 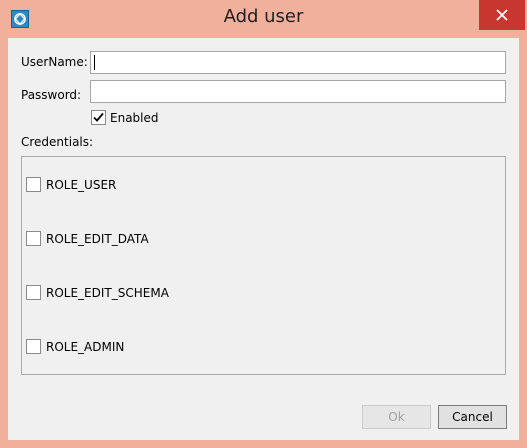 What do you see at coordinates (97, 239) in the screenshot?
I see `role-edit-data-label: ROLE_EDIT_DATA` at bounding box center [97, 239].